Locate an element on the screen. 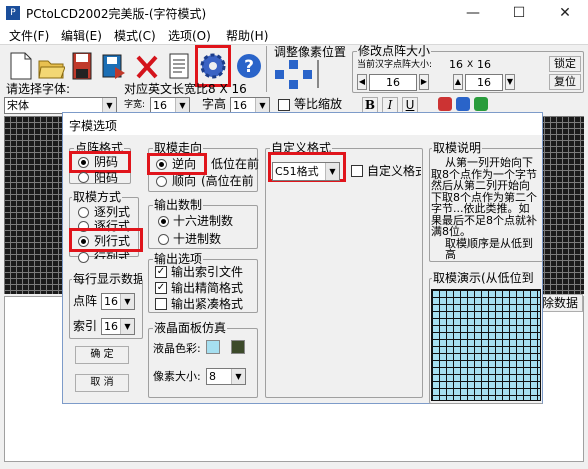 Image resolution: width=588 pixels, height=469 pixels. pixel-up-icon is located at coordinates (293, 64).